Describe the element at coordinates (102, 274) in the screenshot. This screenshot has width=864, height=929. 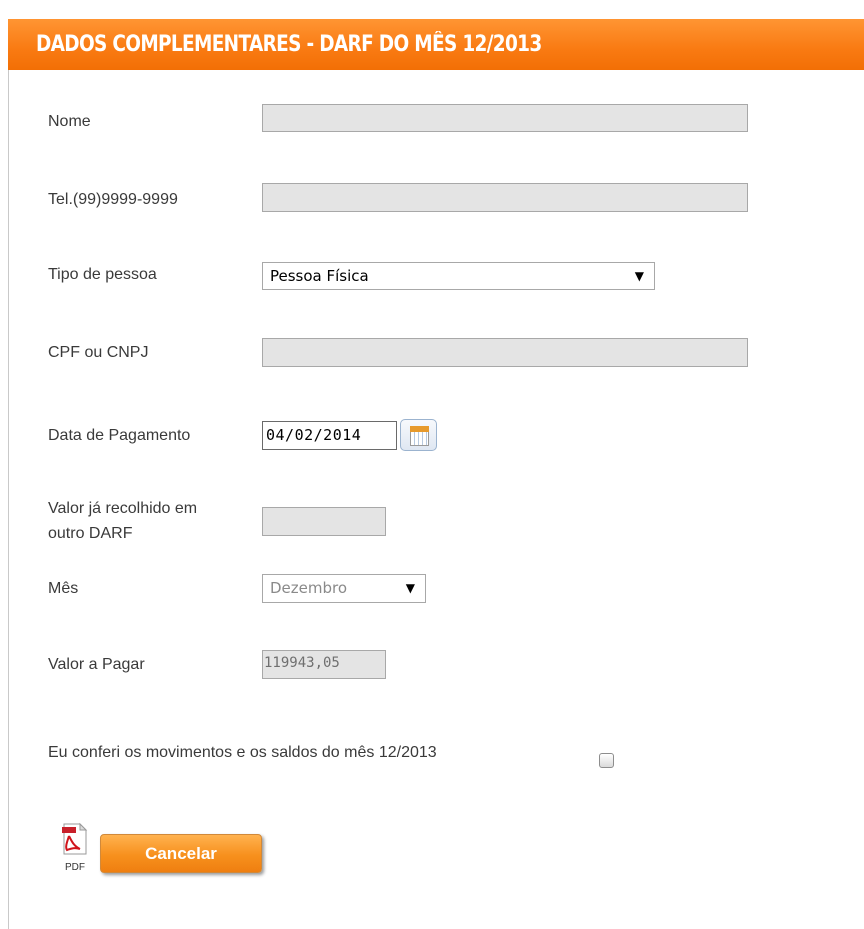
I see `tipo-pessoa-label: Tipo de pessoa` at that location.